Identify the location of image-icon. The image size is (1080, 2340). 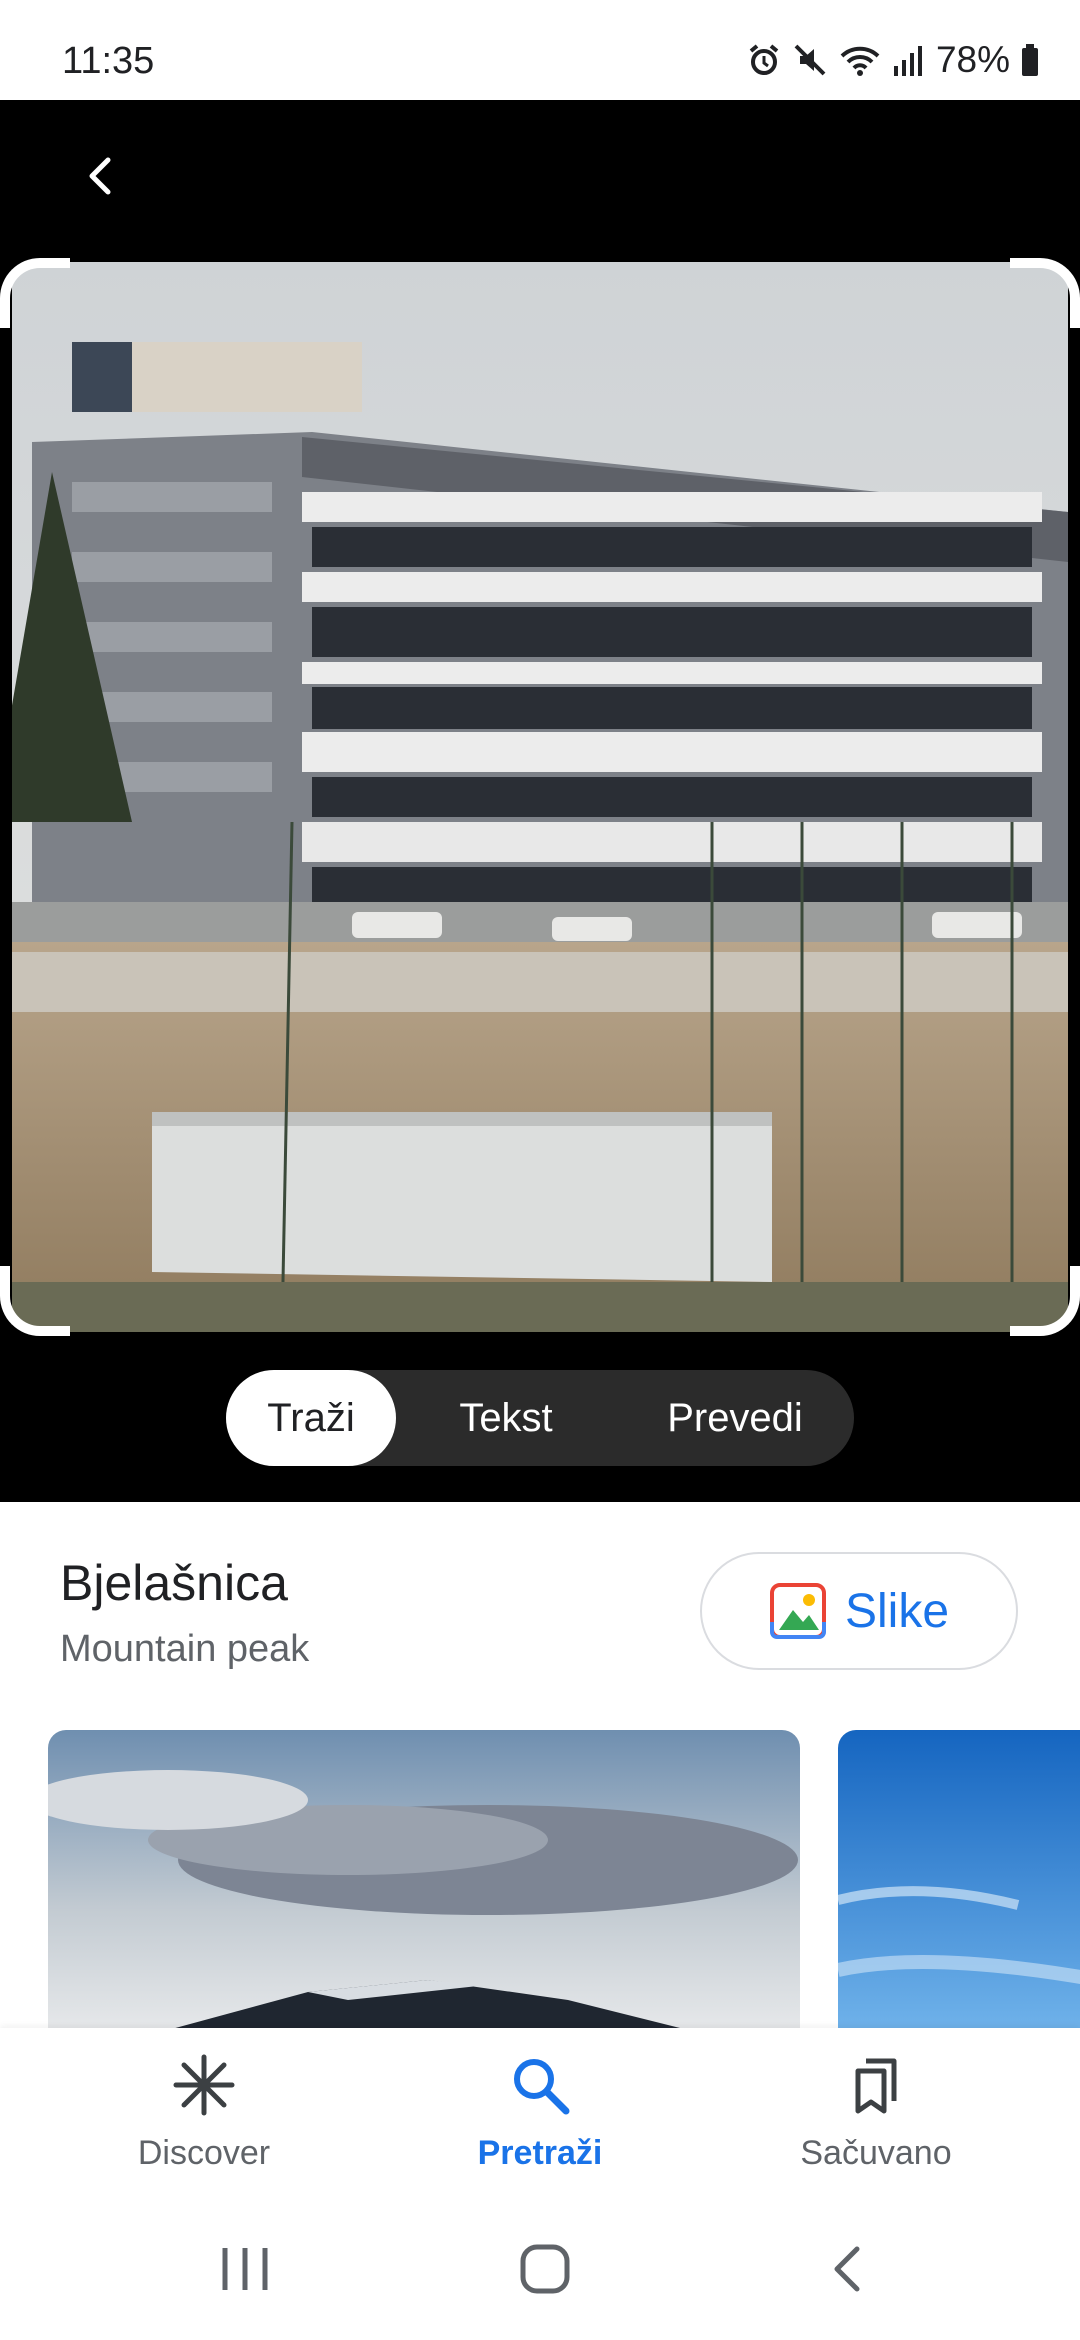
(797, 1611).